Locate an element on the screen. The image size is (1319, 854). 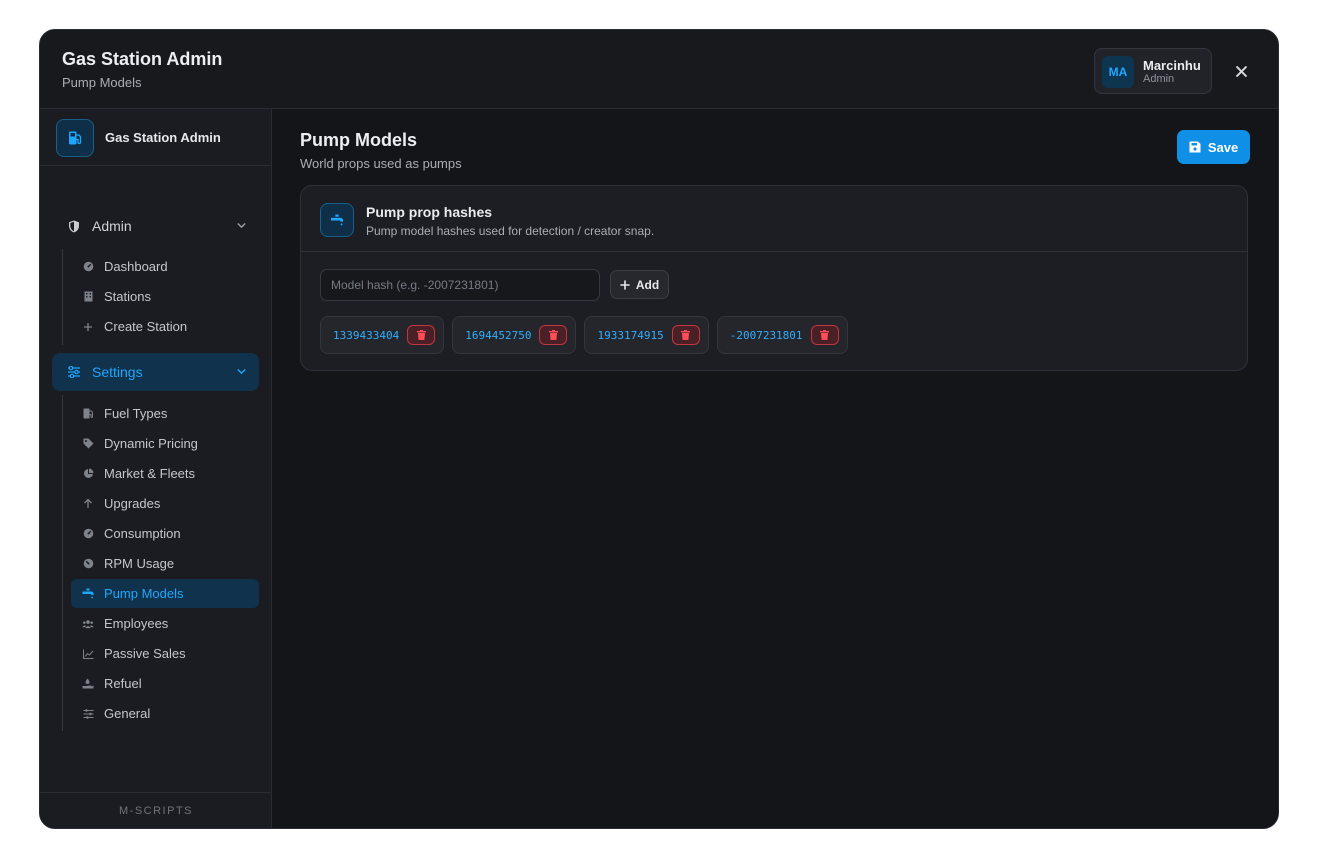
sidebar-item-label: RPM Usage is located at coordinates (139, 563).